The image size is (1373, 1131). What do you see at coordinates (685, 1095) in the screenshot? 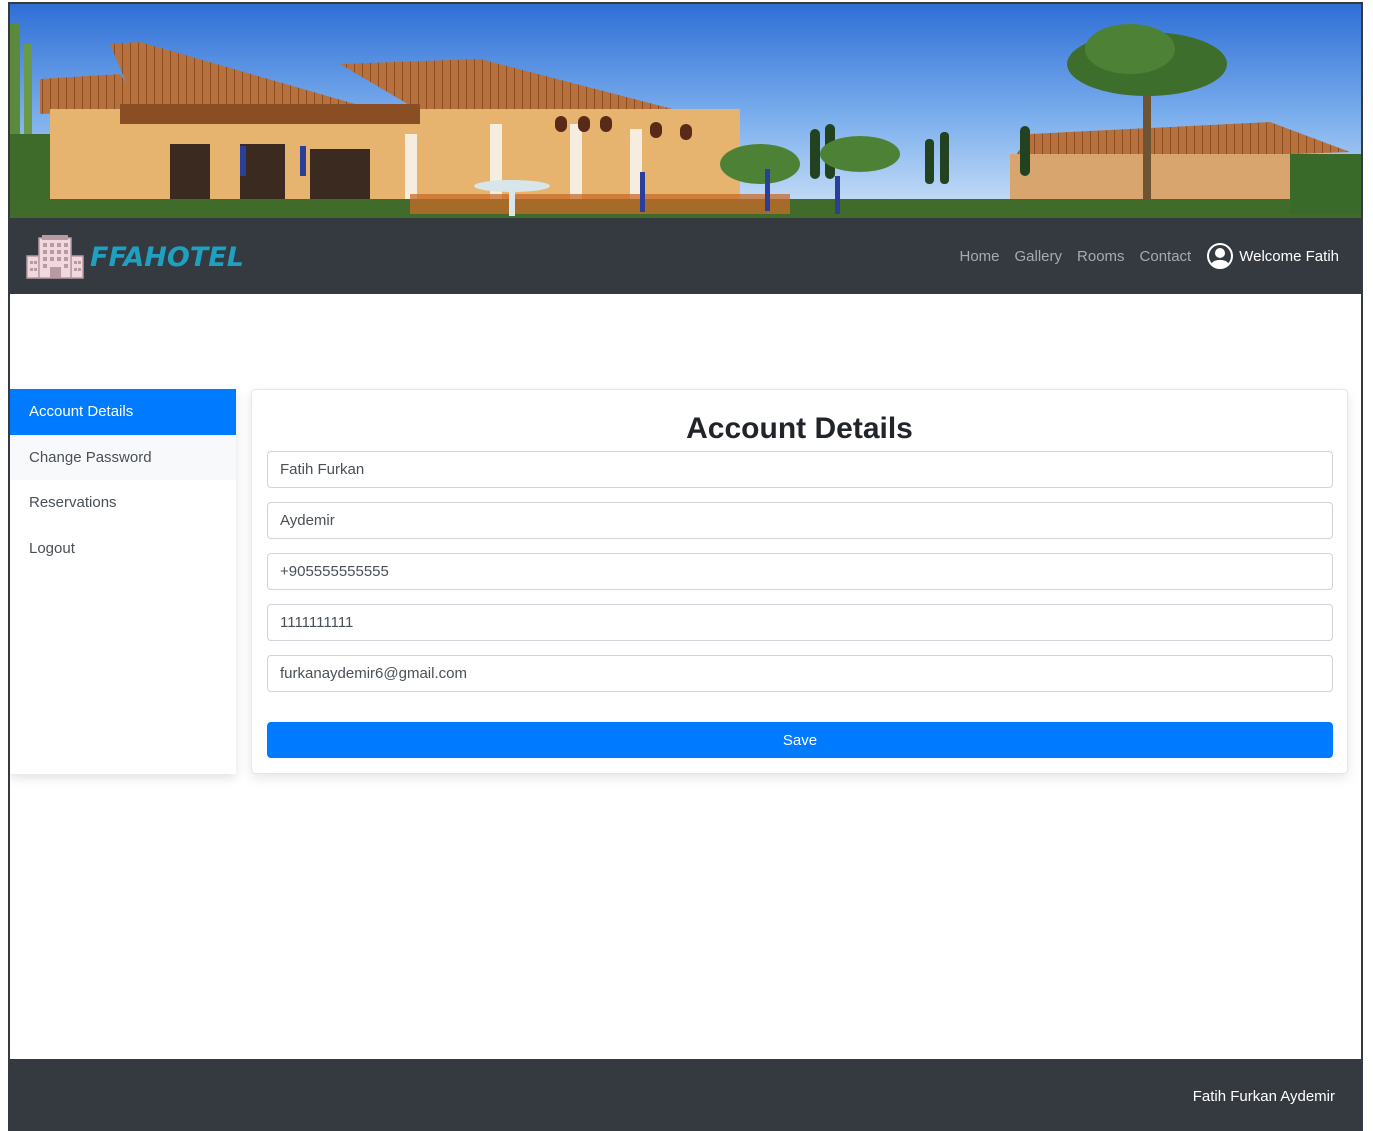
I see `page-footer: Fatih Furkan Aydemir` at bounding box center [685, 1095].